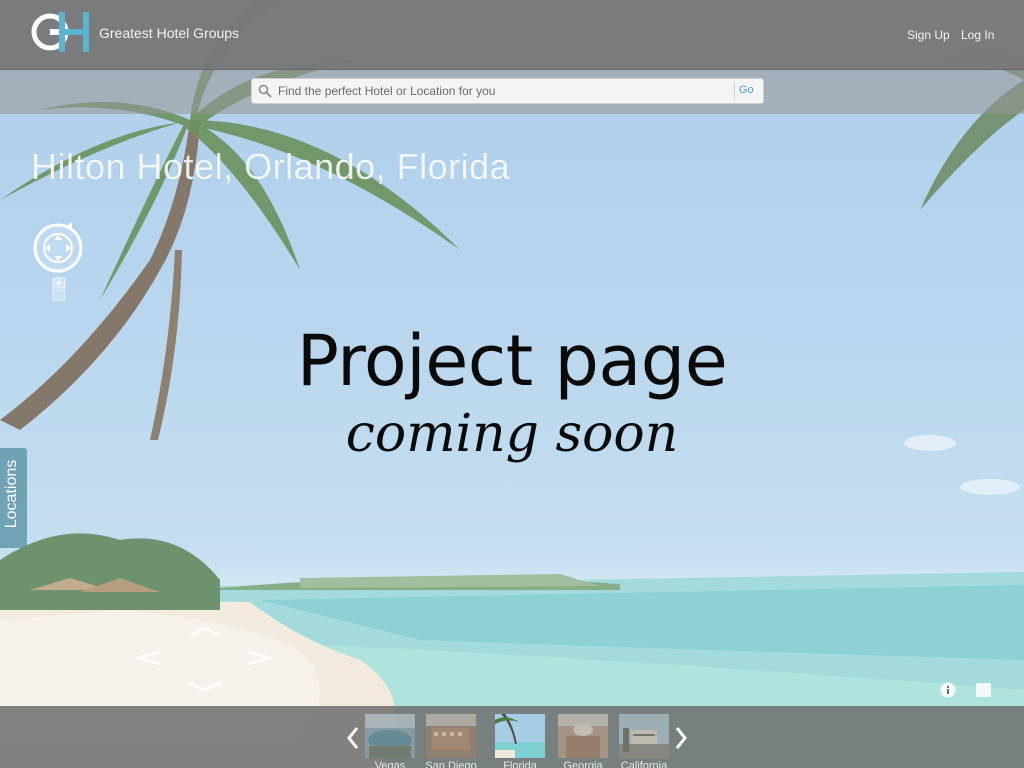  Describe the element at coordinates (948, 690) in the screenshot. I see `info-icon` at that location.